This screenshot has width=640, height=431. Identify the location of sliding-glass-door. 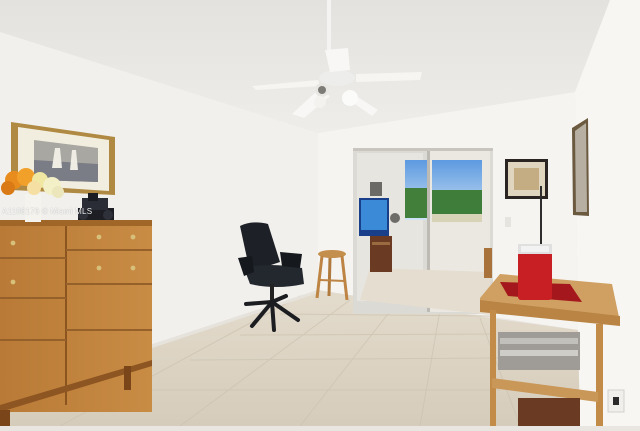
(423, 231).